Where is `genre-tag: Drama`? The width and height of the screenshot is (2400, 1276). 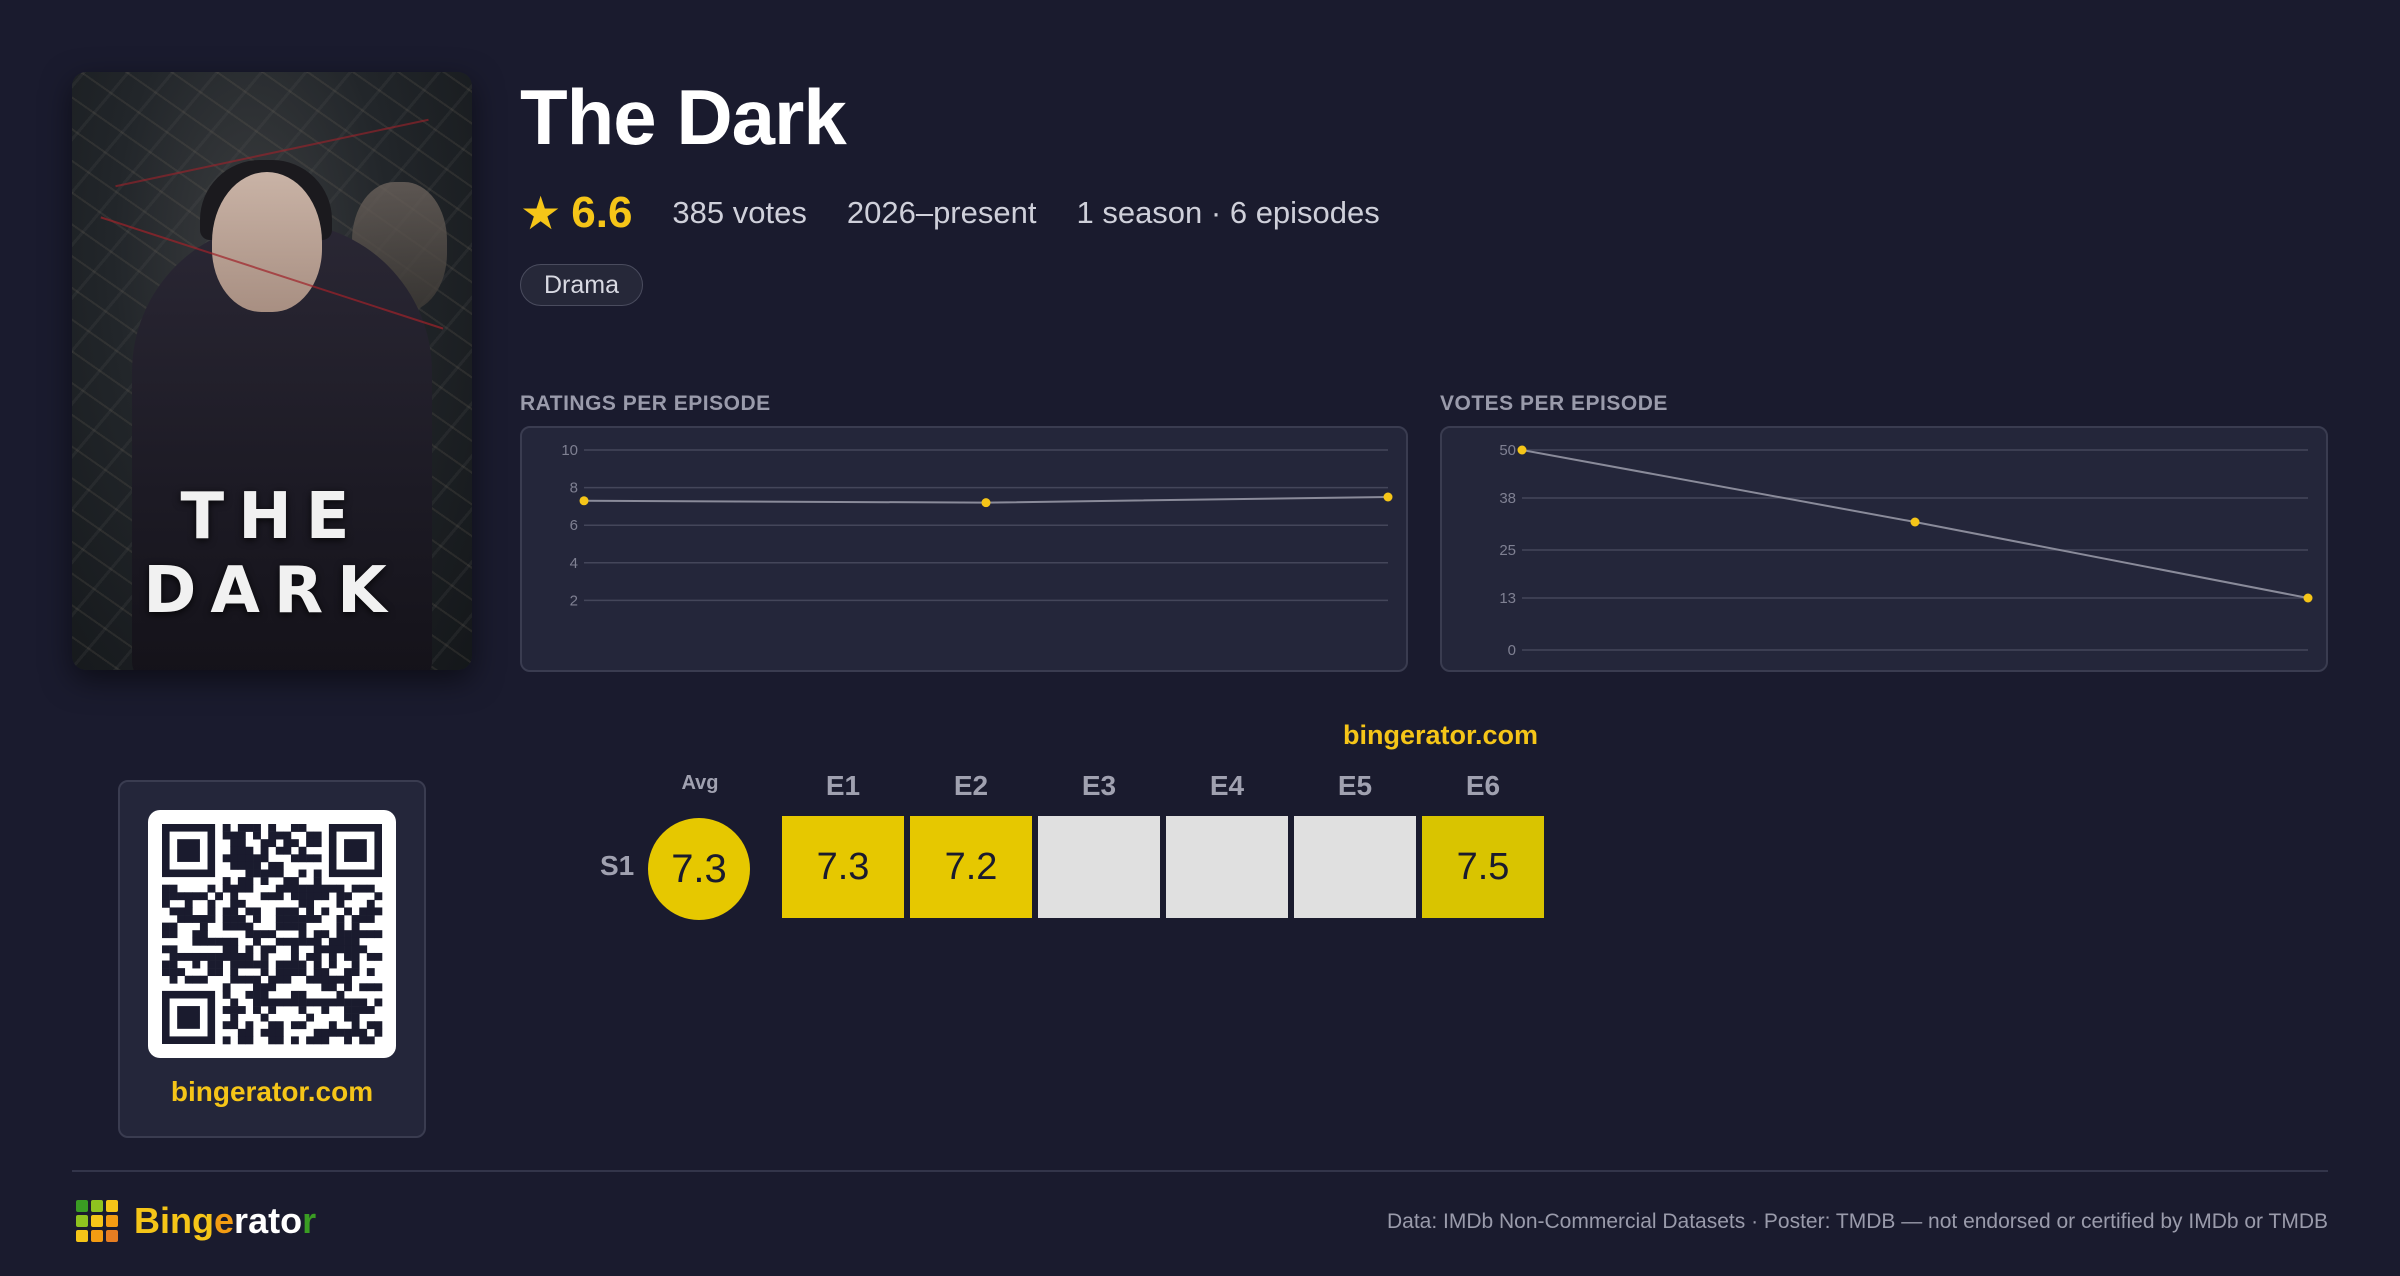
genre-tag: Drama is located at coordinates (582, 285).